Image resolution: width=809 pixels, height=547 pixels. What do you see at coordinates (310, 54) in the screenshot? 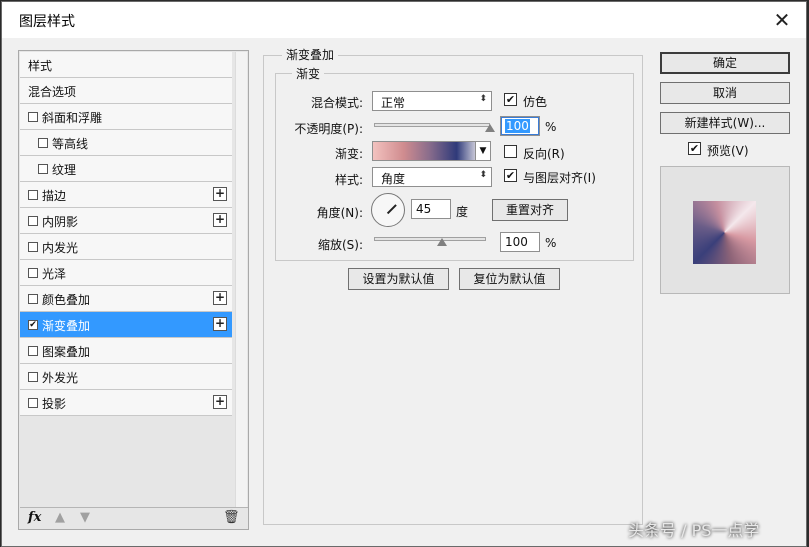
I see `gradient-overlay-title: 渐变叠加` at bounding box center [310, 54].